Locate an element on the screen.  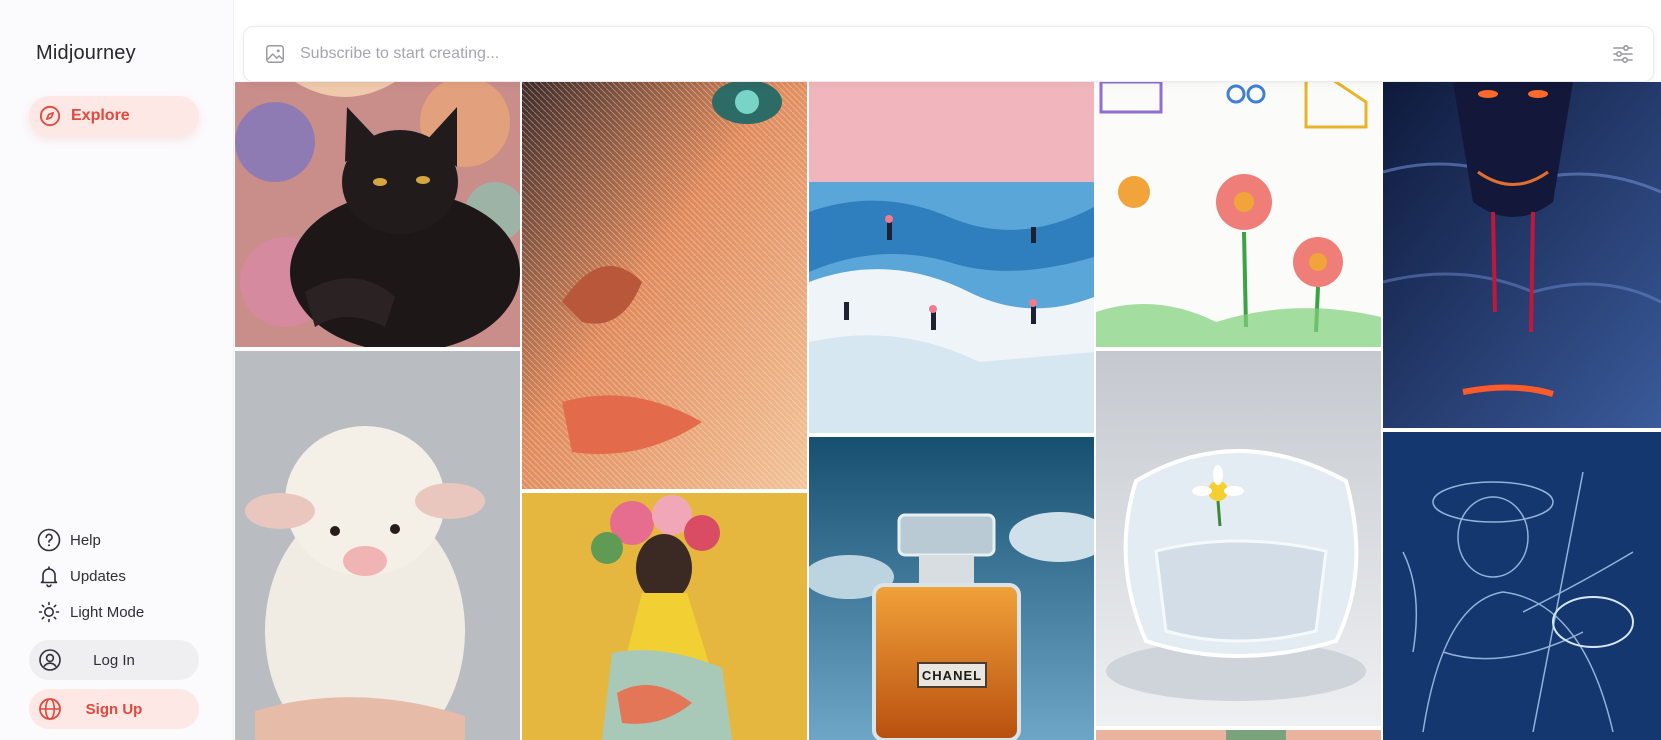
signup-button: Sign Up is located at coordinates (114, 709).